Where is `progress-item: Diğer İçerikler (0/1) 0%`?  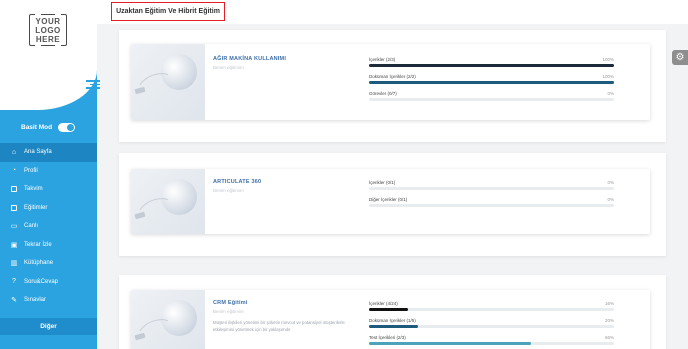 progress-item: Diğer İçerikler (0/1) 0% is located at coordinates (491, 199).